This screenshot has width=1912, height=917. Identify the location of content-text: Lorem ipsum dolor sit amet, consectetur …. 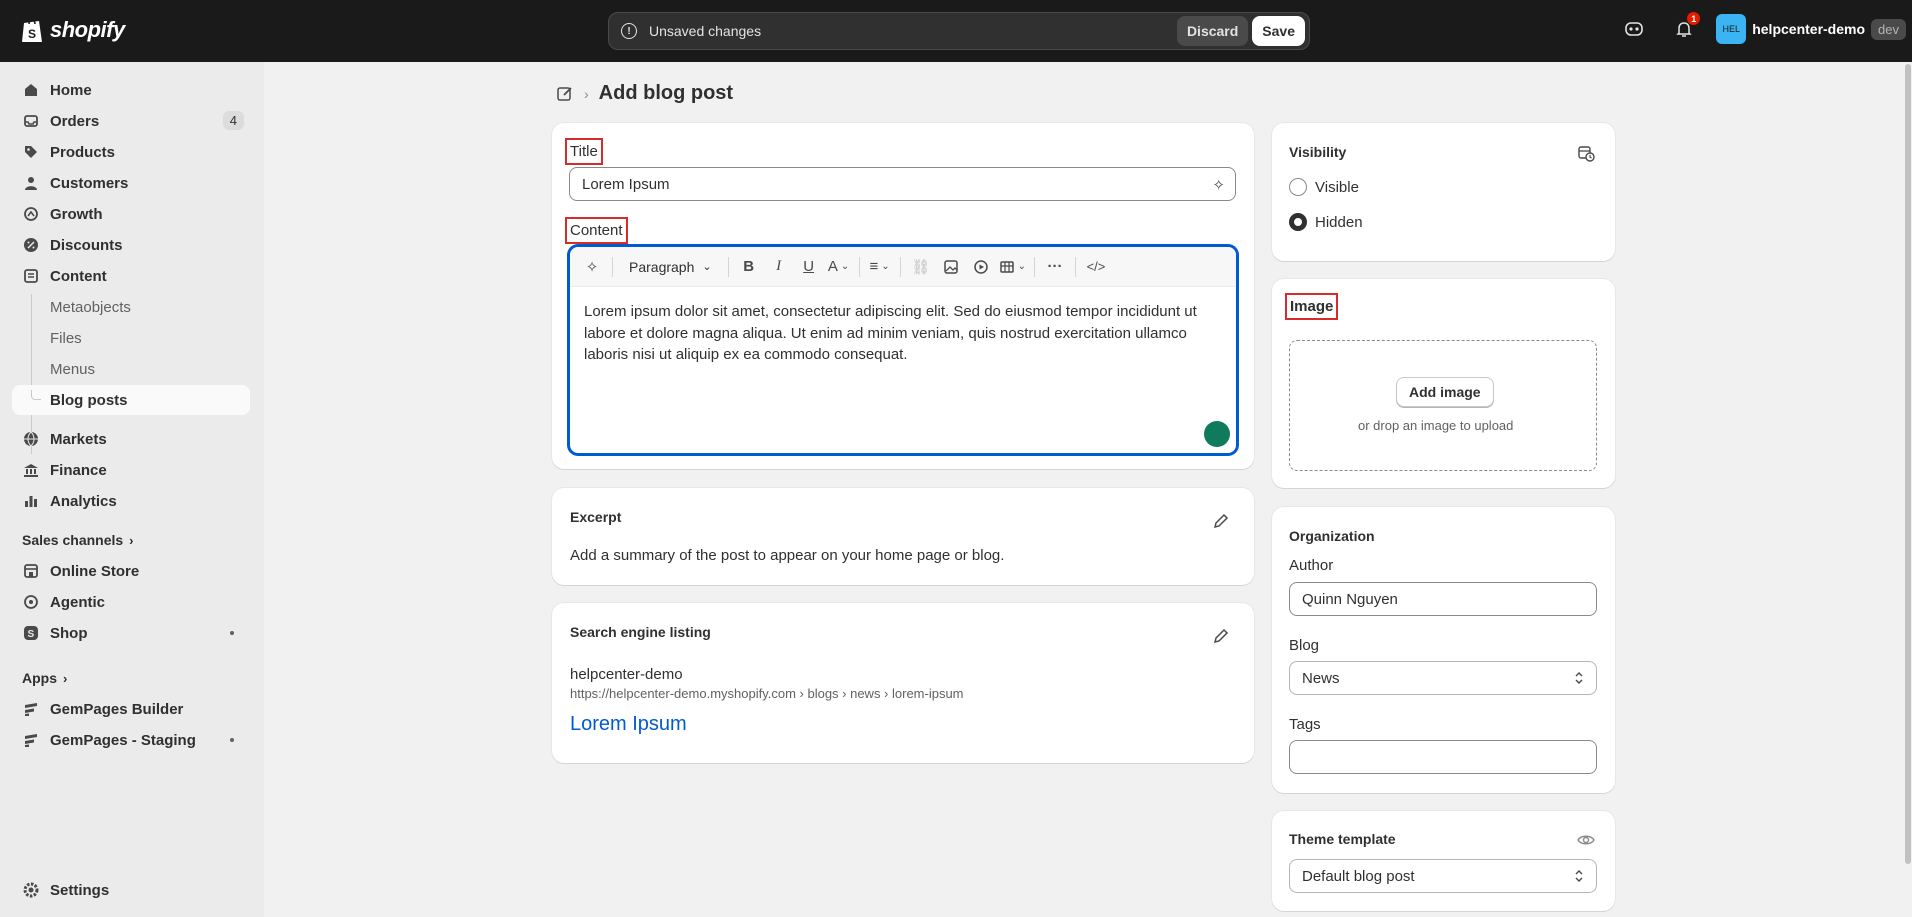
(904, 333).